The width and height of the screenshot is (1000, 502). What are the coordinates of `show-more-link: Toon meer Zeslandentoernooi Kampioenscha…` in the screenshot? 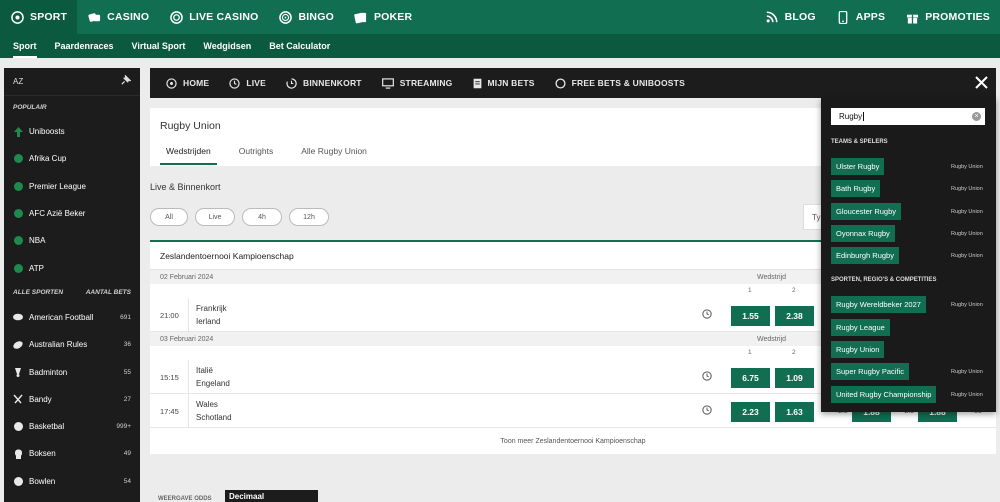 It's located at (573, 441).